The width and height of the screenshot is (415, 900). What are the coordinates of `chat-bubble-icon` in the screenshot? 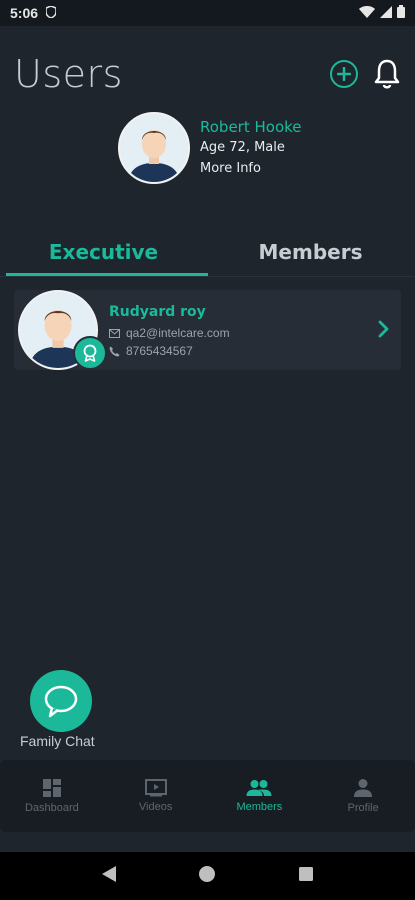 It's located at (61, 701).